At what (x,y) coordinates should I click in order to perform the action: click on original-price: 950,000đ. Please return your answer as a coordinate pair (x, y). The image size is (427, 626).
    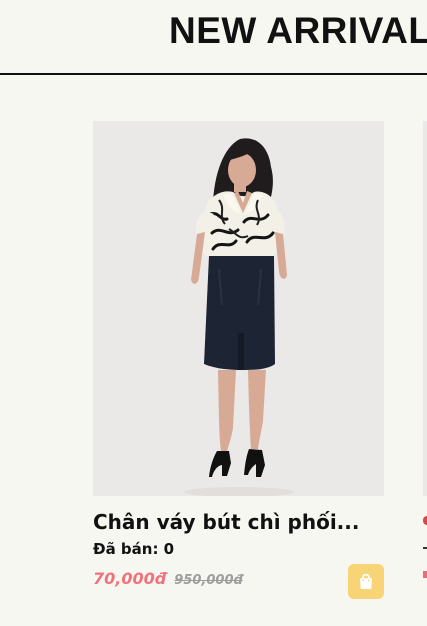
    Looking at the image, I should click on (208, 580).